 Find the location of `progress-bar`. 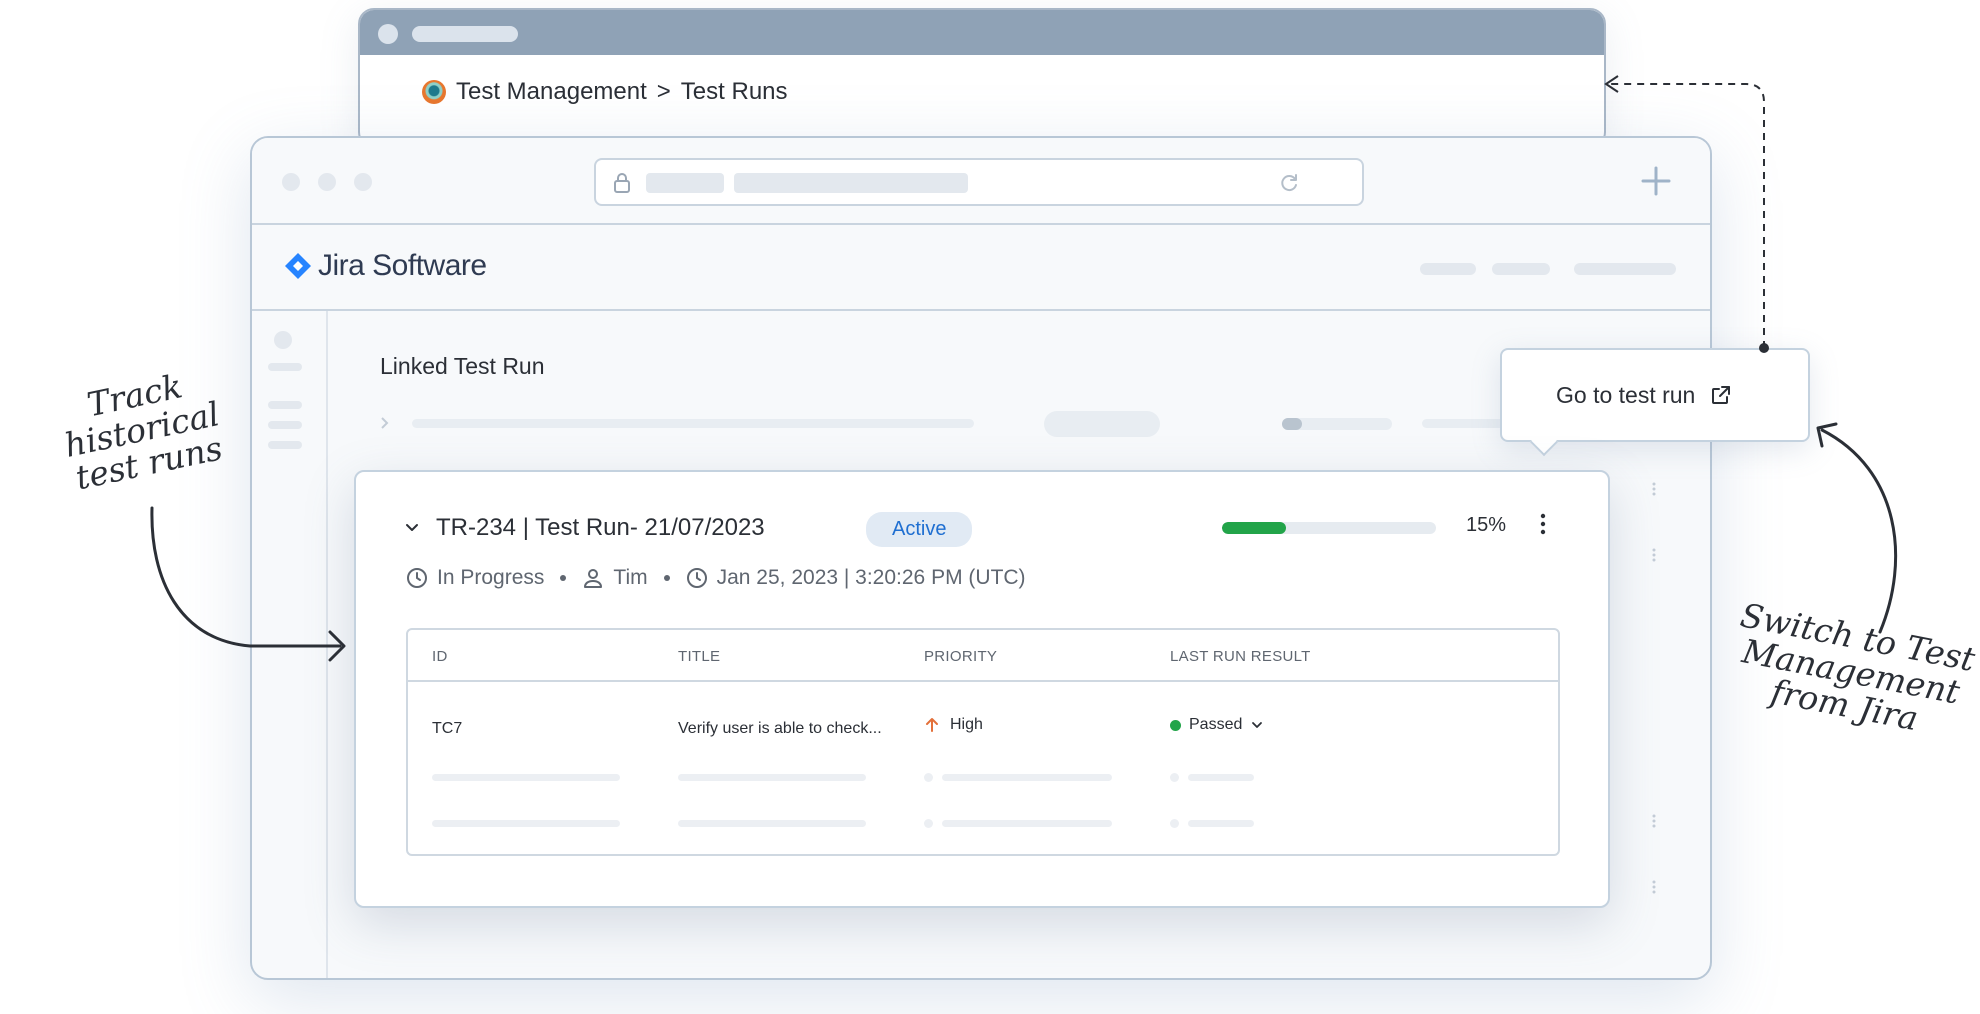

progress-bar is located at coordinates (1329, 528).